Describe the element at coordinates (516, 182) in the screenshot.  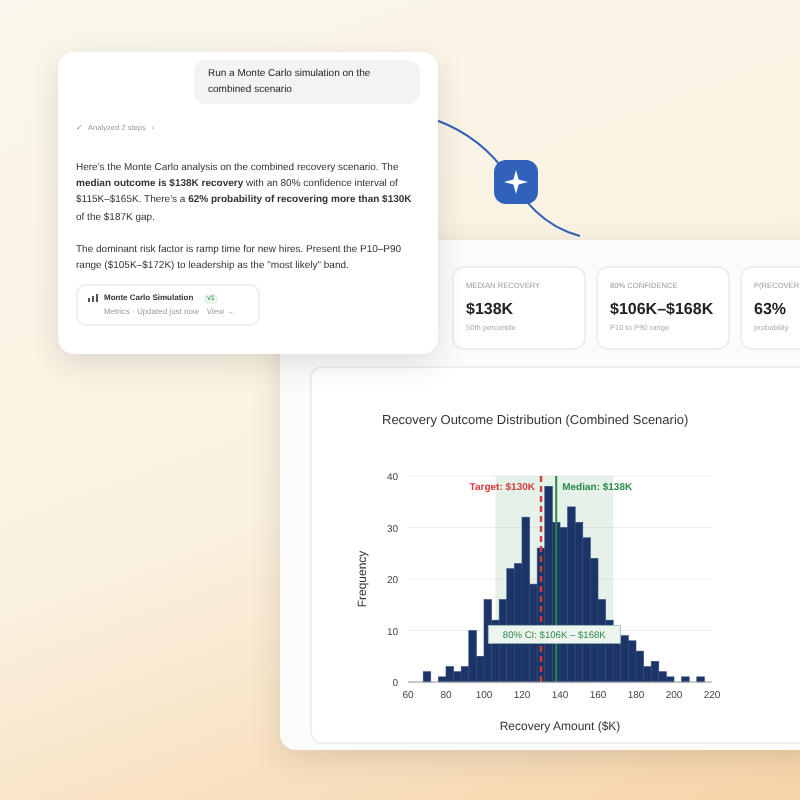
I see `sparkle-icon` at that location.